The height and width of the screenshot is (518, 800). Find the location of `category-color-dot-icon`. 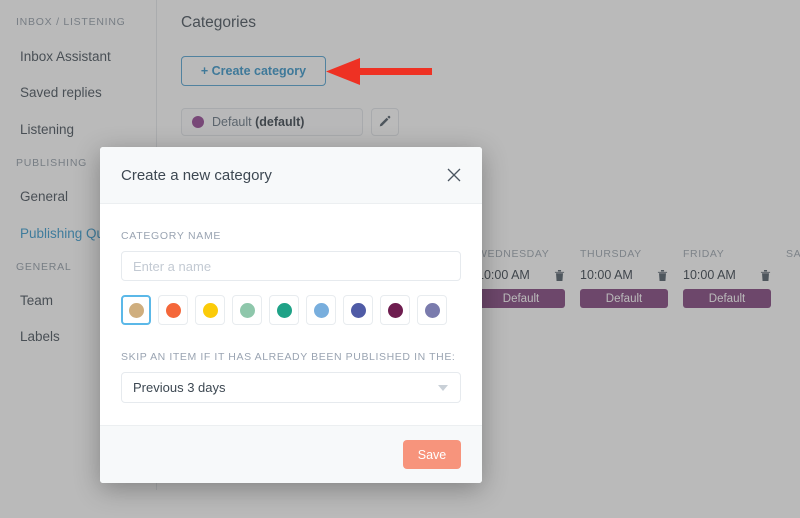

category-color-dot-icon is located at coordinates (198, 122).